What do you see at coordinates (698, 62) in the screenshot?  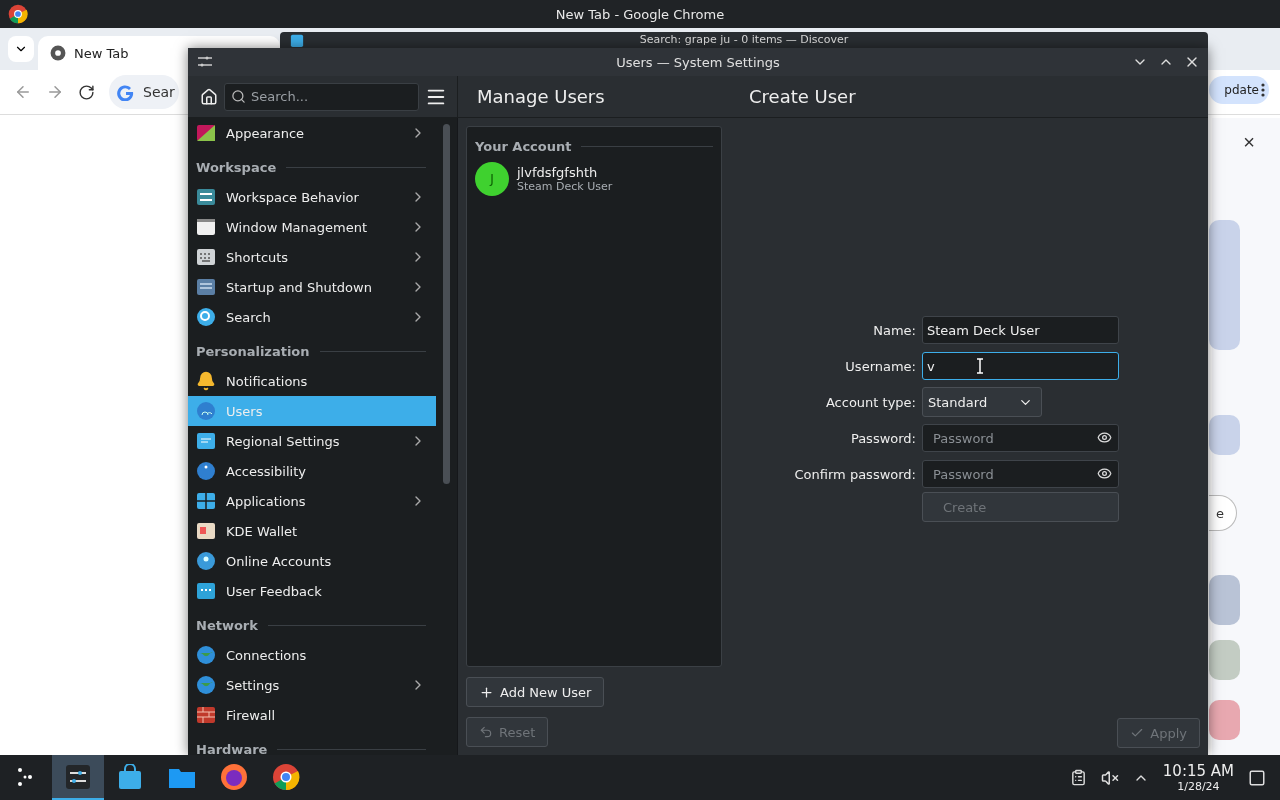 I see `window-title: Users — System Settings` at bounding box center [698, 62].